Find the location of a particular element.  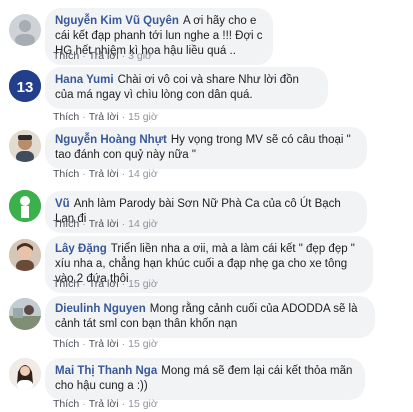

comment-author: Mai Thị Thanh Nga is located at coordinates (106, 371).